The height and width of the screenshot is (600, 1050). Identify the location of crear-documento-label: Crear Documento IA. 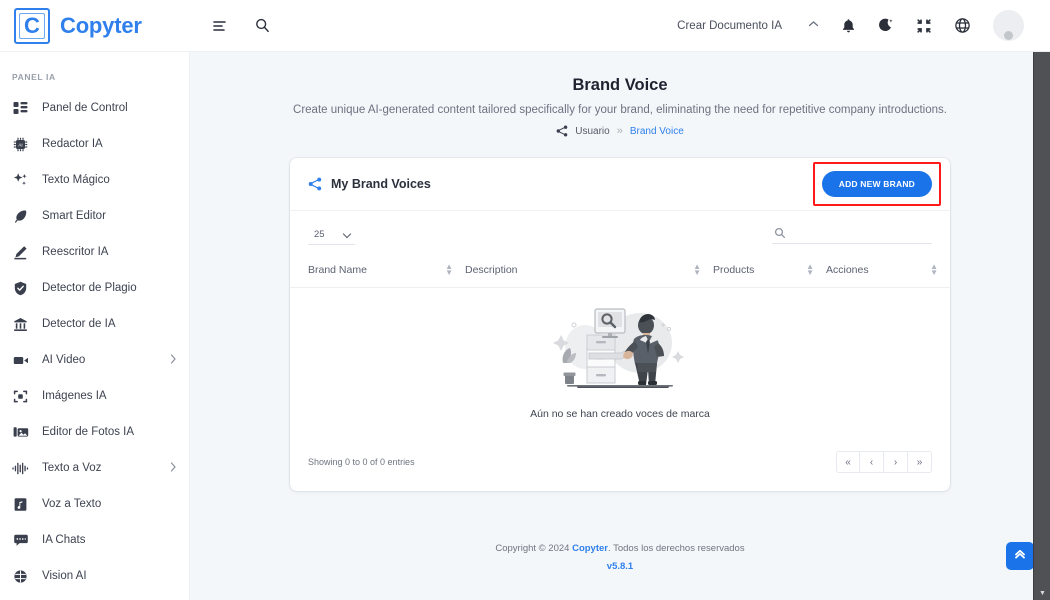
(729, 25).